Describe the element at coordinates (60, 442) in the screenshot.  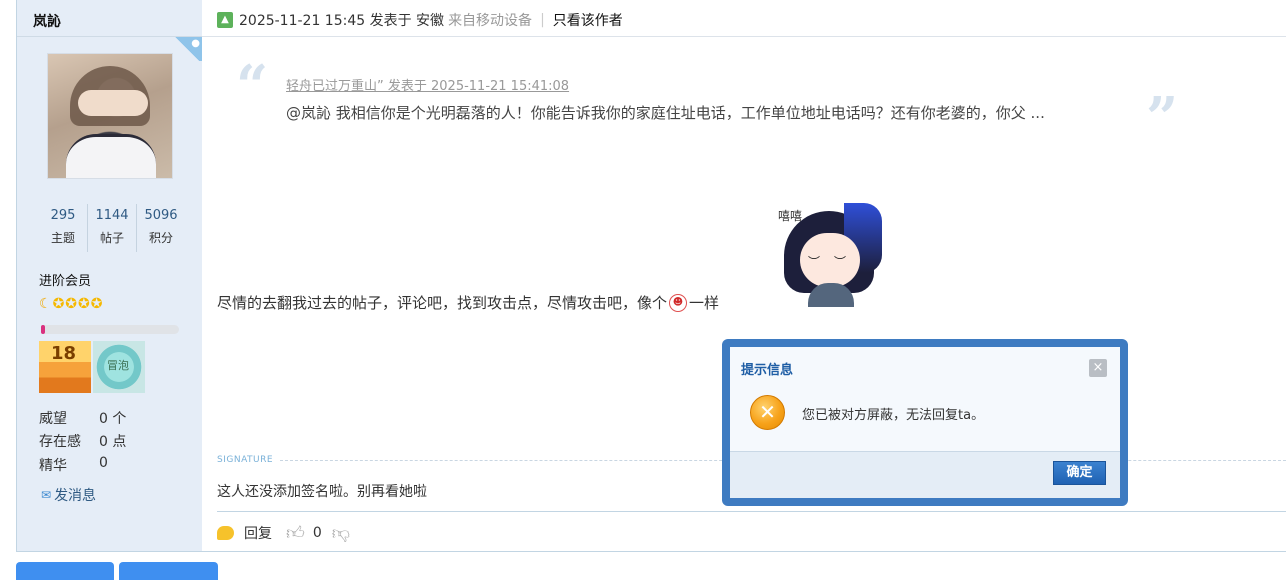
I see `info-label: 存在感` at that location.